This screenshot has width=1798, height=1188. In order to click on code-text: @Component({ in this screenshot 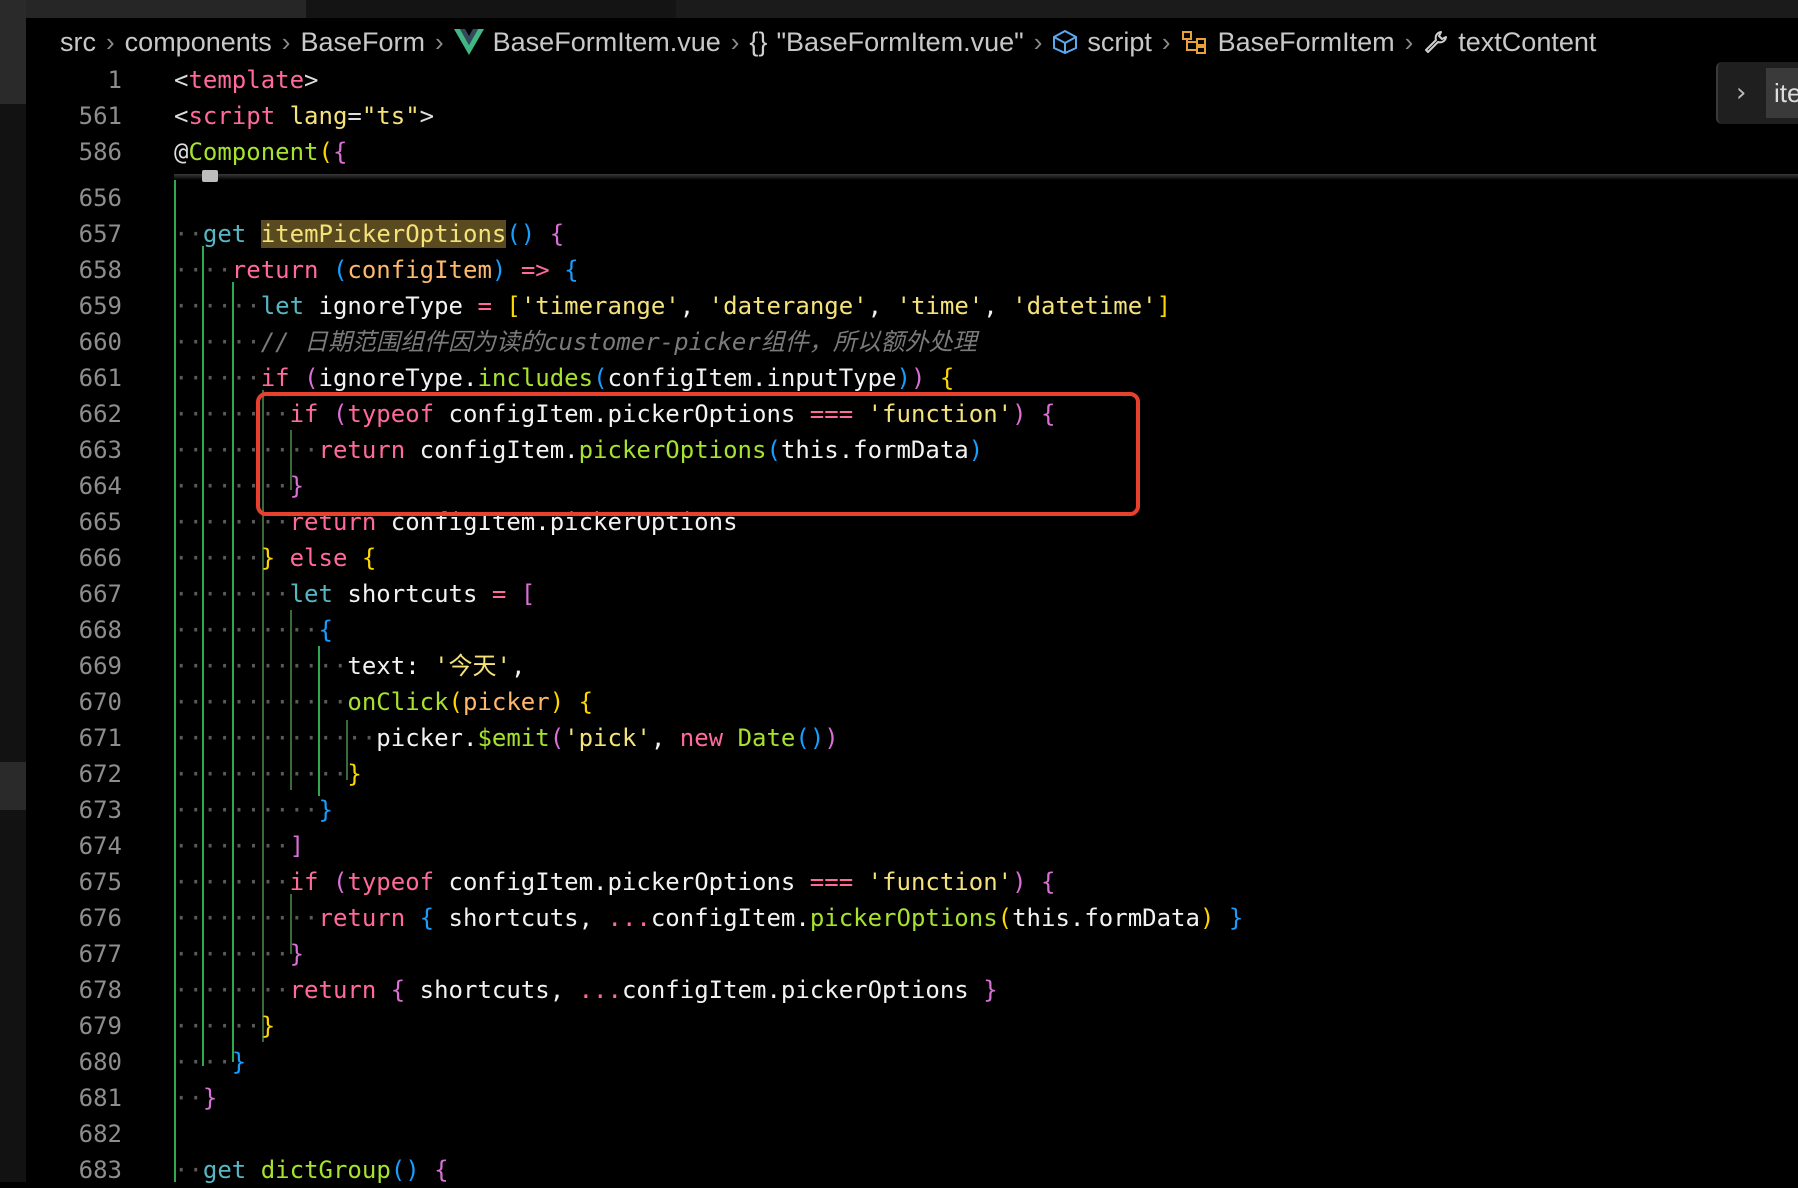, I will do `click(261, 152)`.